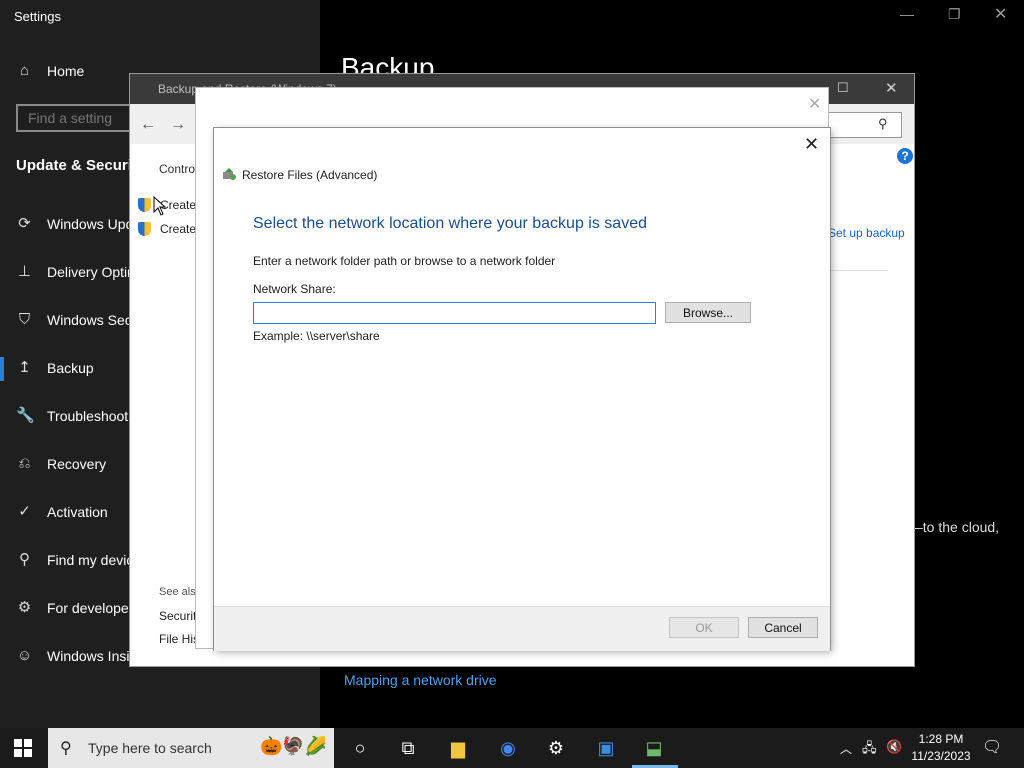 The image size is (1024, 768). Describe the element at coordinates (508, 748) in the screenshot. I see `chrome-icon: ◉` at that location.